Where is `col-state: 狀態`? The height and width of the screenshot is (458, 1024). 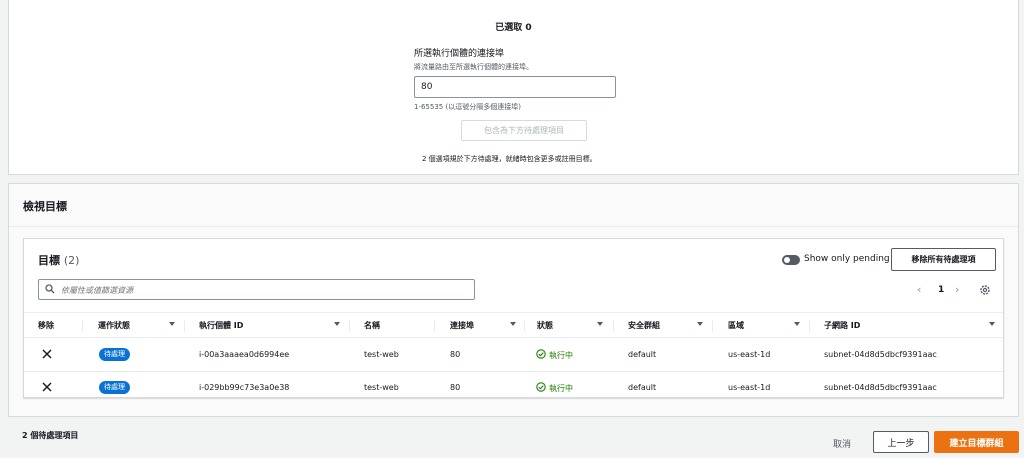 col-state: 狀態 is located at coordinates (545, 325).